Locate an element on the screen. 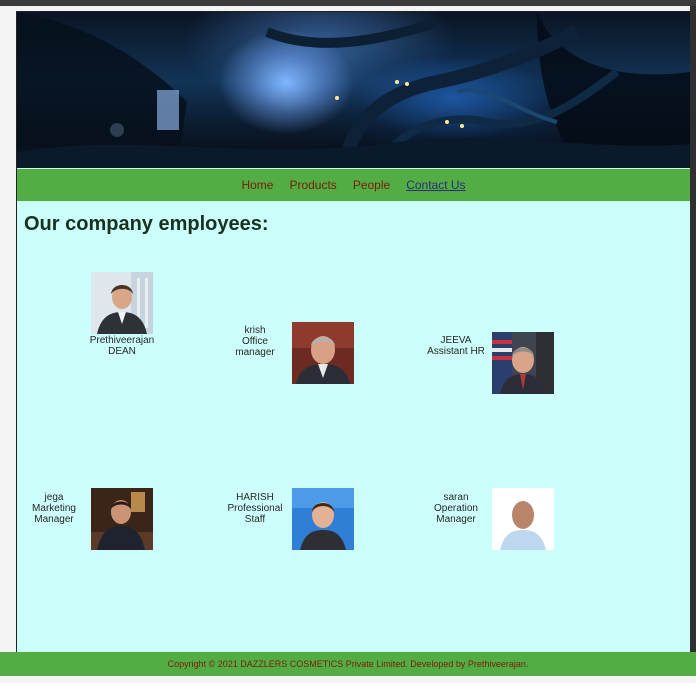 Image resolution: width=696 pixels, height=683 pixels. scrollbar is located at coordinates (693, 336).